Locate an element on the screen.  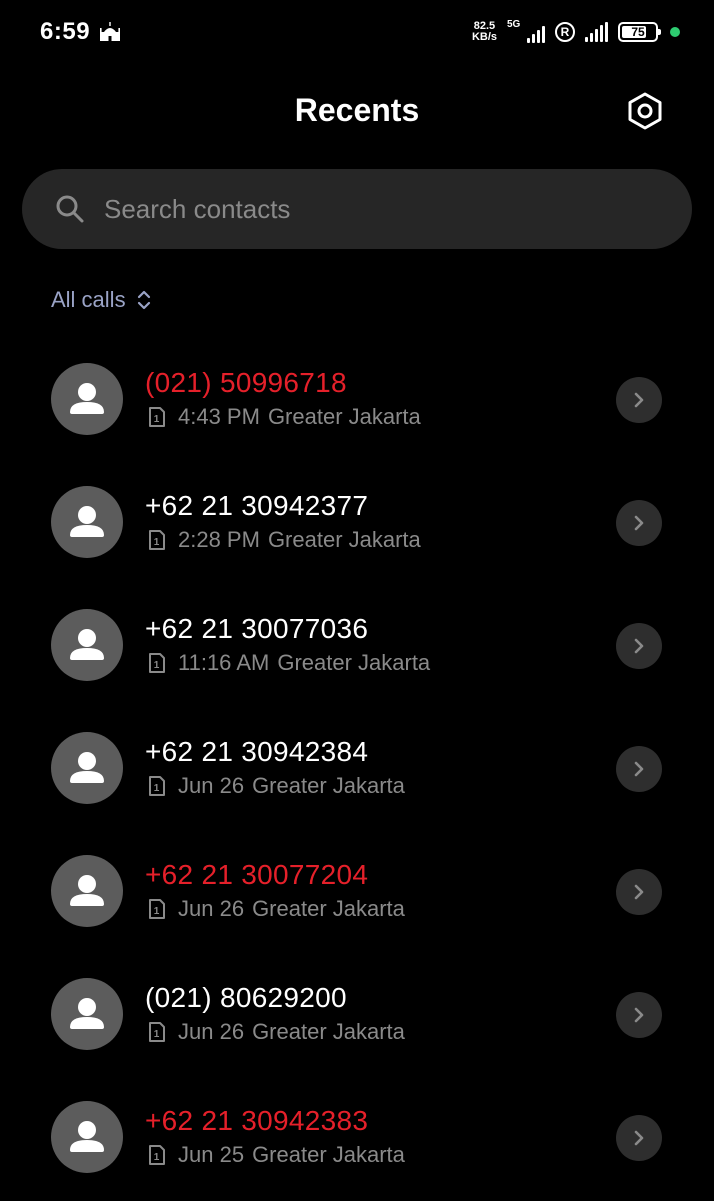
call-filter-dropdown: All calls is located at coordinates (101, 300).